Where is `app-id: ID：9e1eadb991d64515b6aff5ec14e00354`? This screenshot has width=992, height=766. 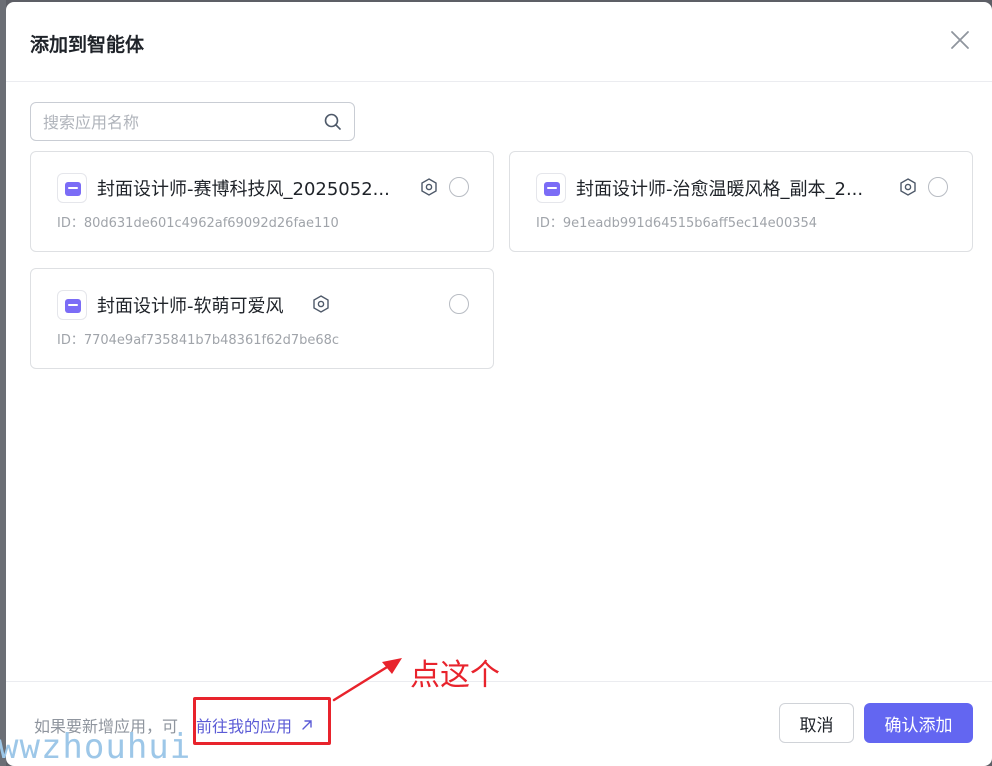 app-id: ID：9e1eadb991d64515b6aff5ec14e00354 is located at coordinates (677, 223).